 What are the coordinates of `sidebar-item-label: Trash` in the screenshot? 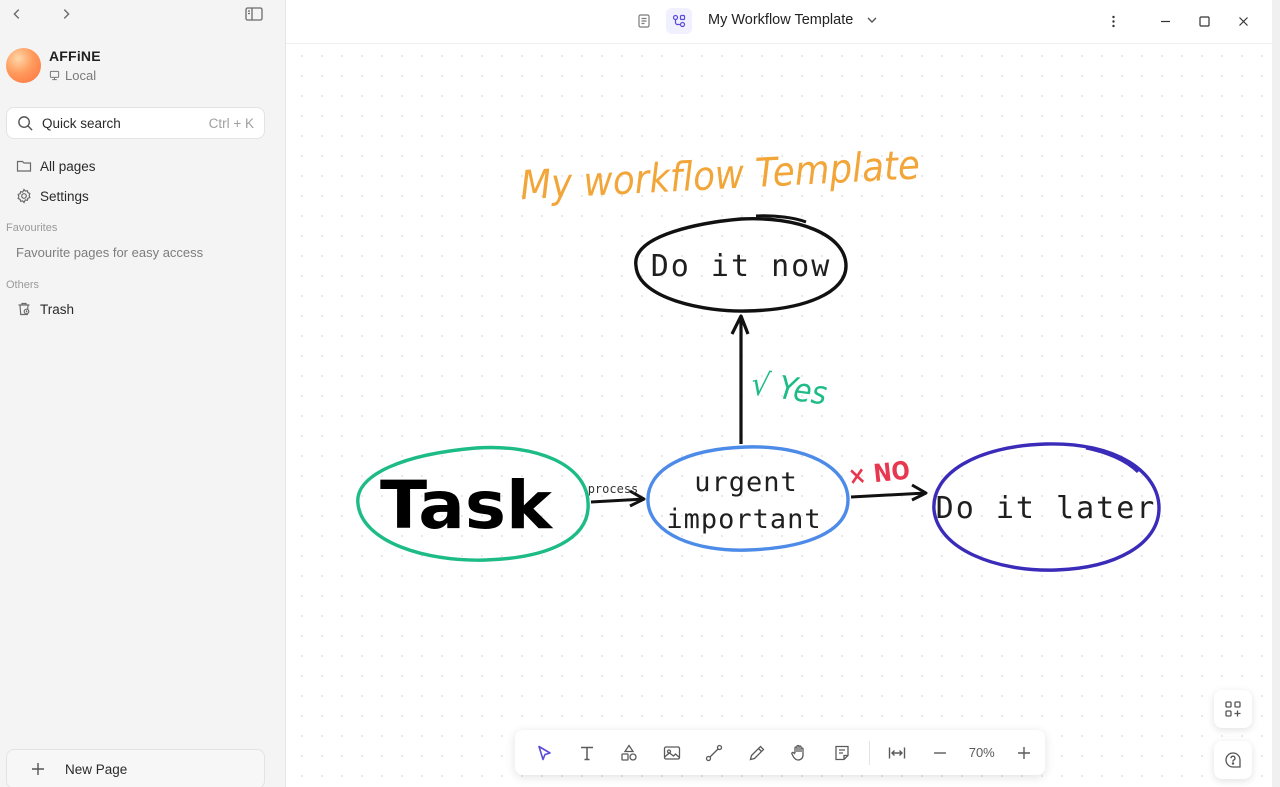 It's located at (57, 309).